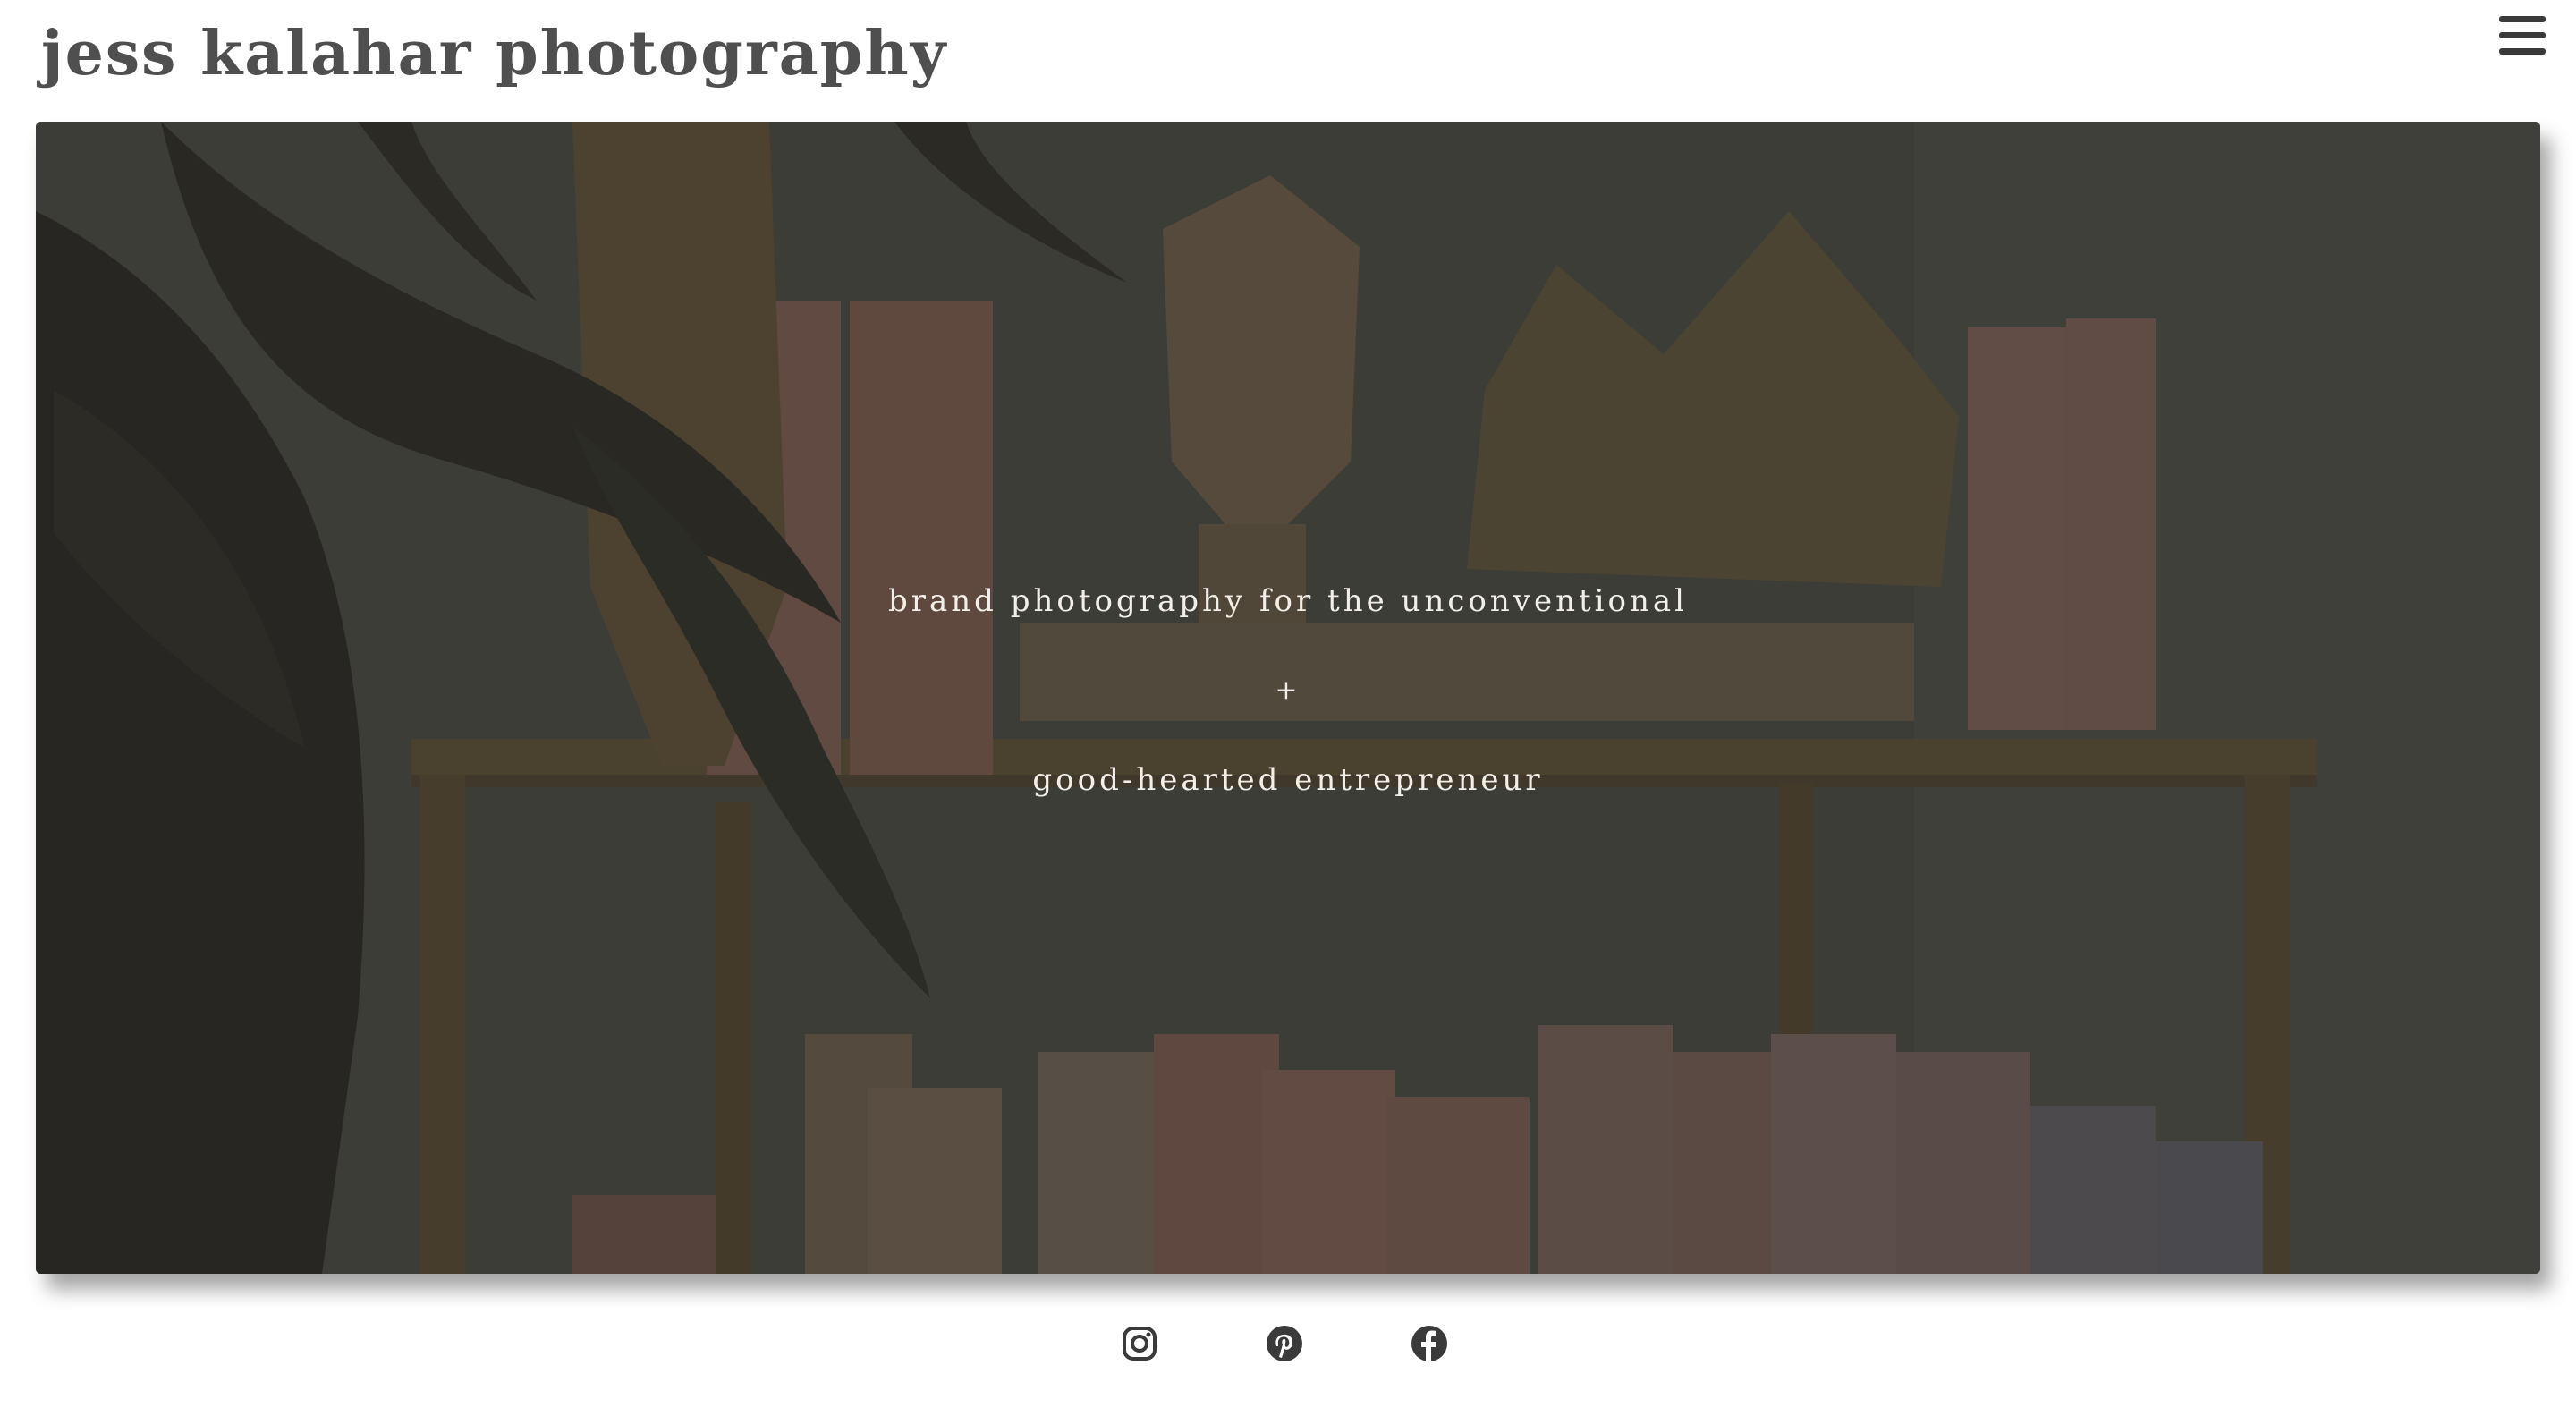  Describe the element at coordinates (1288, 61) in the screenshot. I see `site-header: jess kalahar photography` at that location.